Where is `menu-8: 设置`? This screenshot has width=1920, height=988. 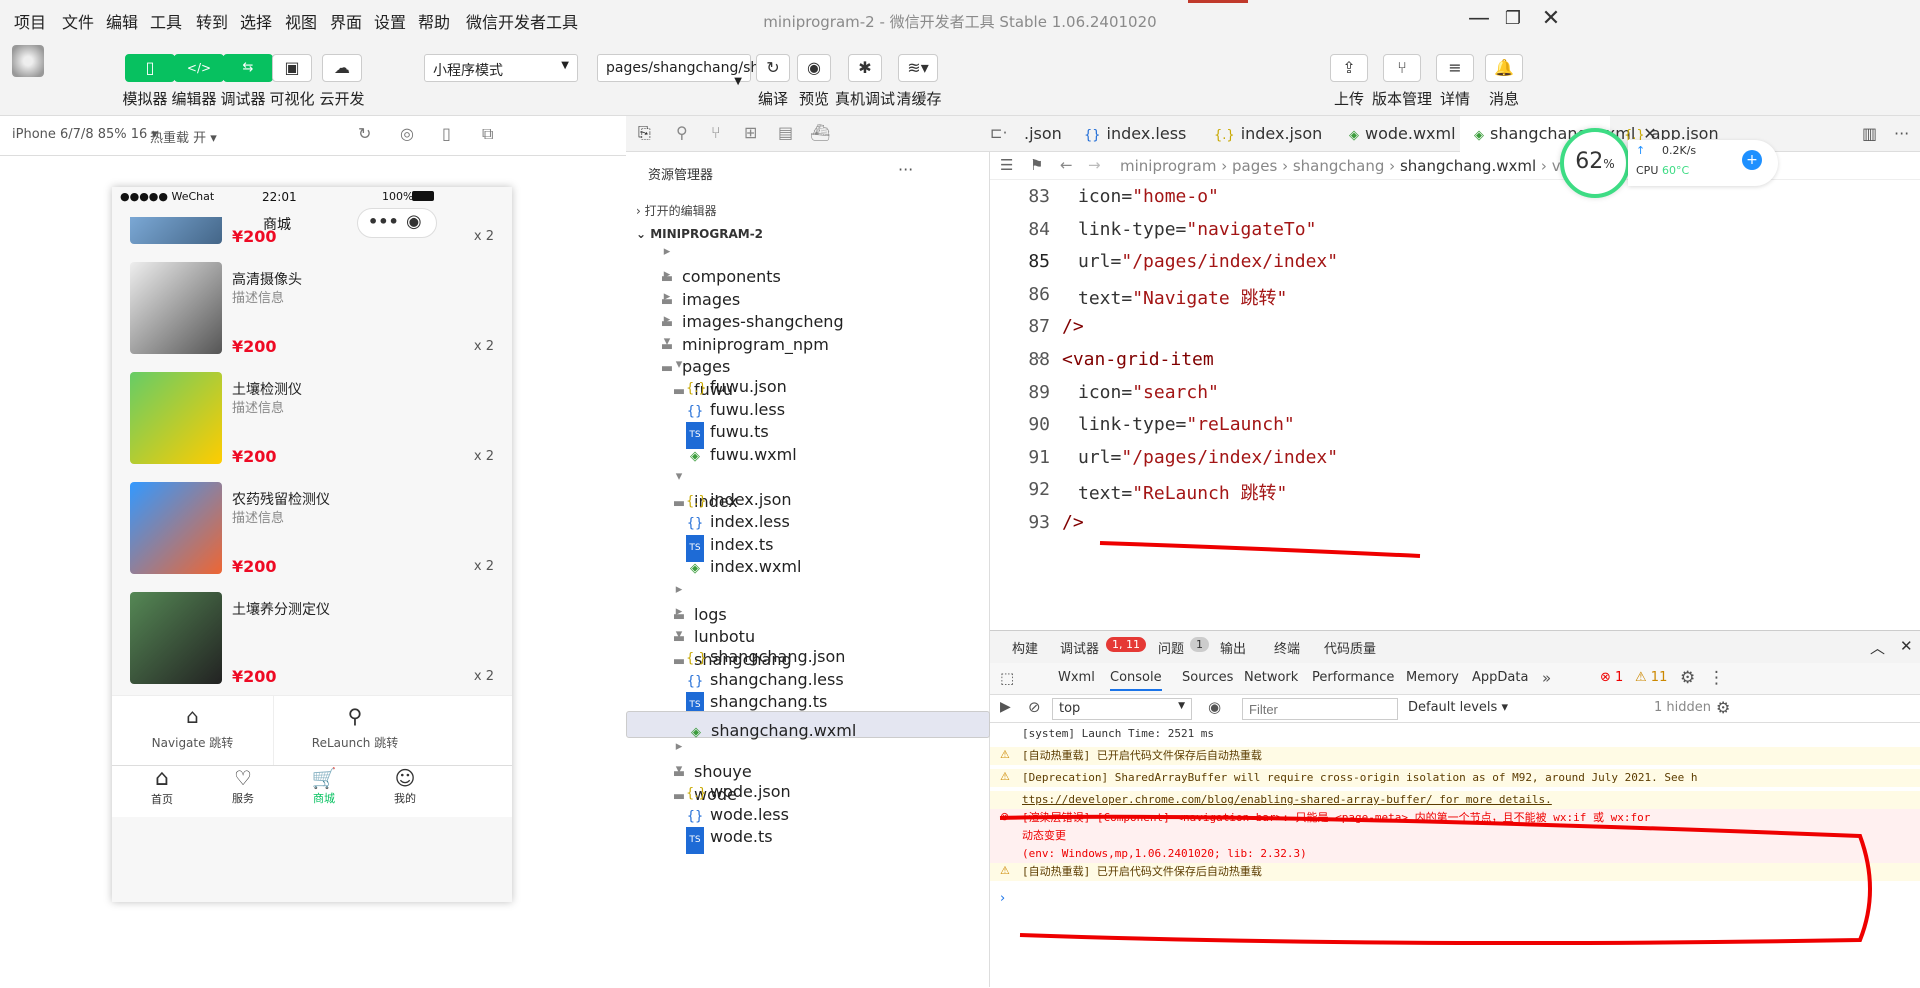
menu-8: 设置 is located at coordinates (390, 21).